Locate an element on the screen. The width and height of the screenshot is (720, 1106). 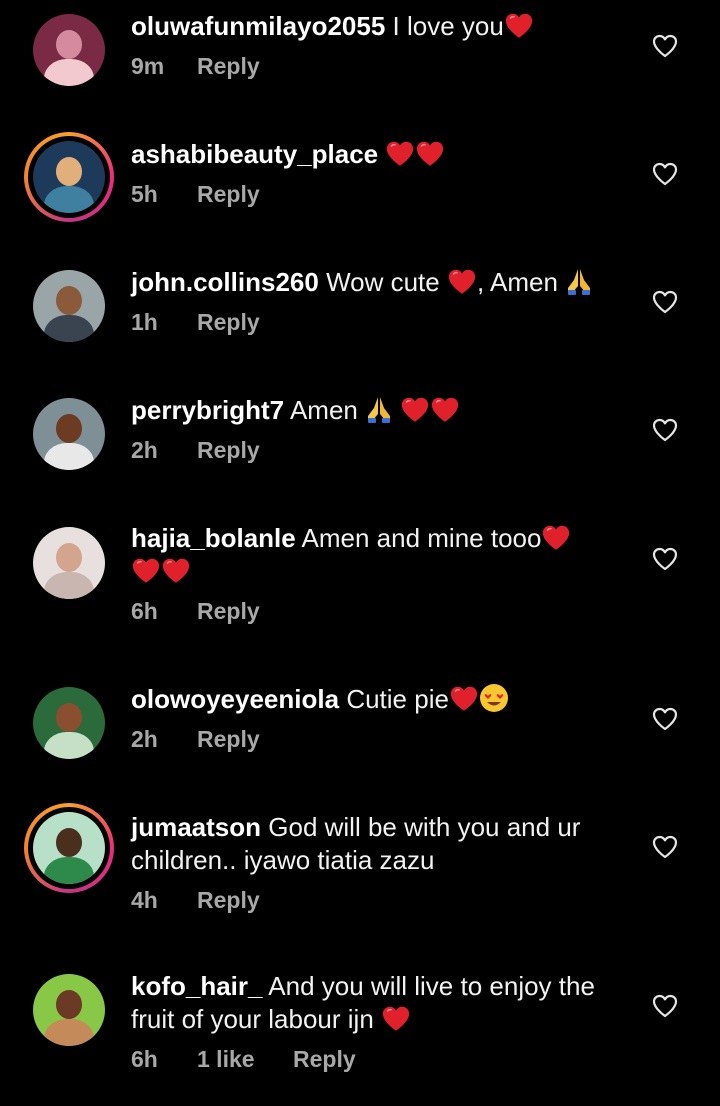
comment-body: perrybright7 Amen 2h Reply is located at coordinates (381, 429).